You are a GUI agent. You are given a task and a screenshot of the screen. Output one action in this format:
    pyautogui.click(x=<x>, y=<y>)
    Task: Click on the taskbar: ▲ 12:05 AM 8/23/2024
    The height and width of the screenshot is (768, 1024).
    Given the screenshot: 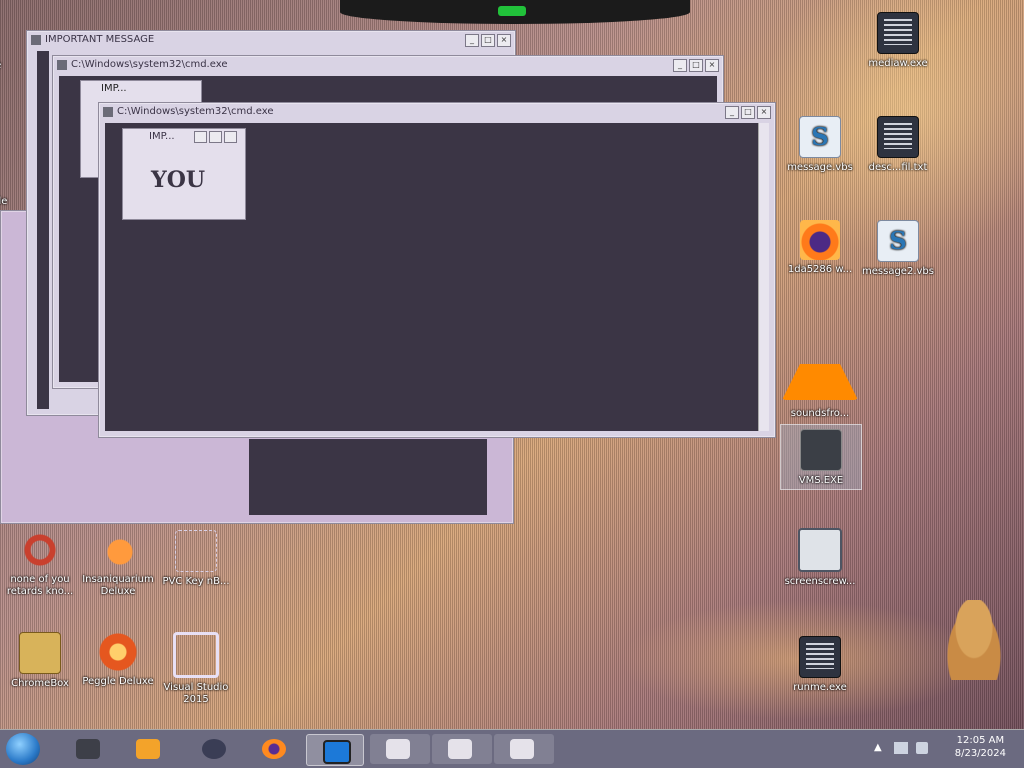 What is the action you would take?
    pyautogui.click(x=512, y=748)
    